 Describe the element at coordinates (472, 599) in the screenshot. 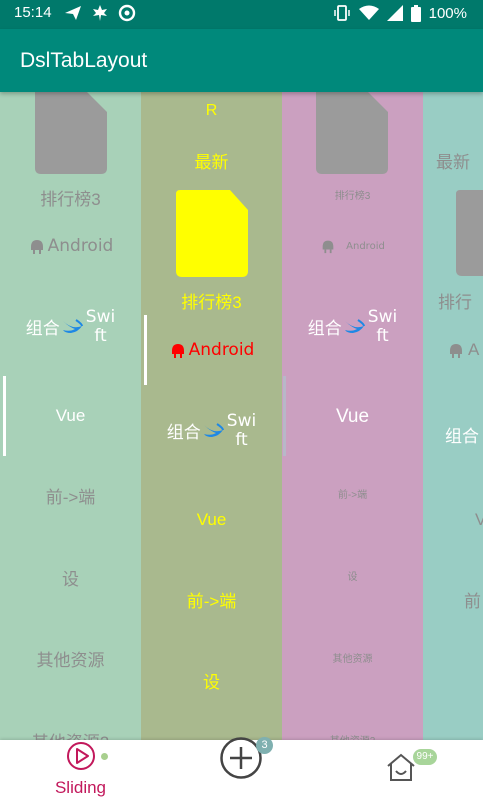

I see `tab-frontend: 前` at that location.